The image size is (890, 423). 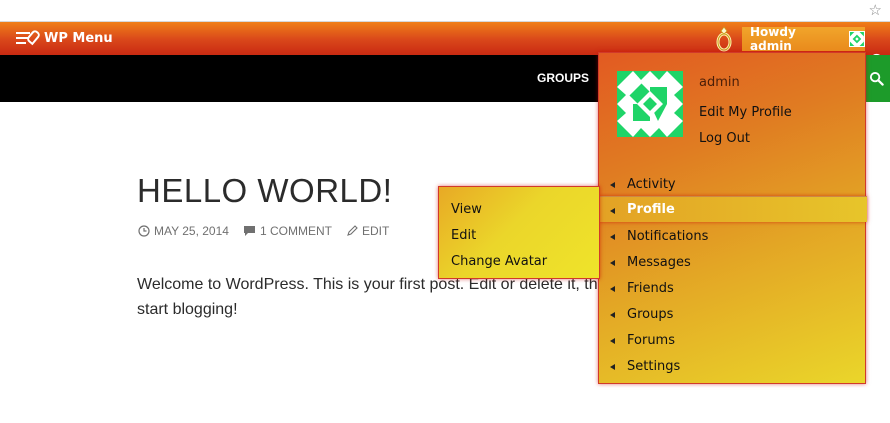 What do you see at coordinates (857, 39) in the screenshot?
I see `mini-avatar-icon` at bounding box center [857, 39].